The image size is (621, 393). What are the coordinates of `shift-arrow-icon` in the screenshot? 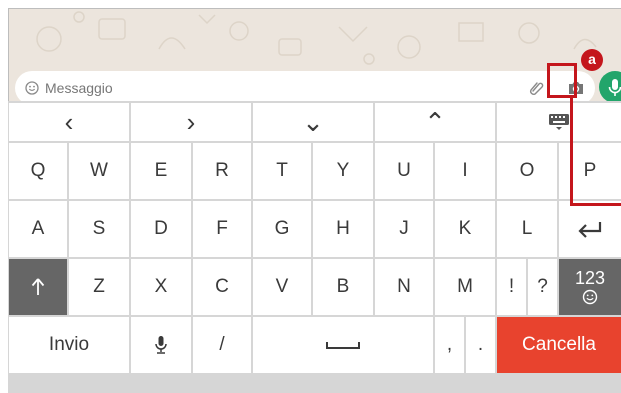 It's located at (38, 286).